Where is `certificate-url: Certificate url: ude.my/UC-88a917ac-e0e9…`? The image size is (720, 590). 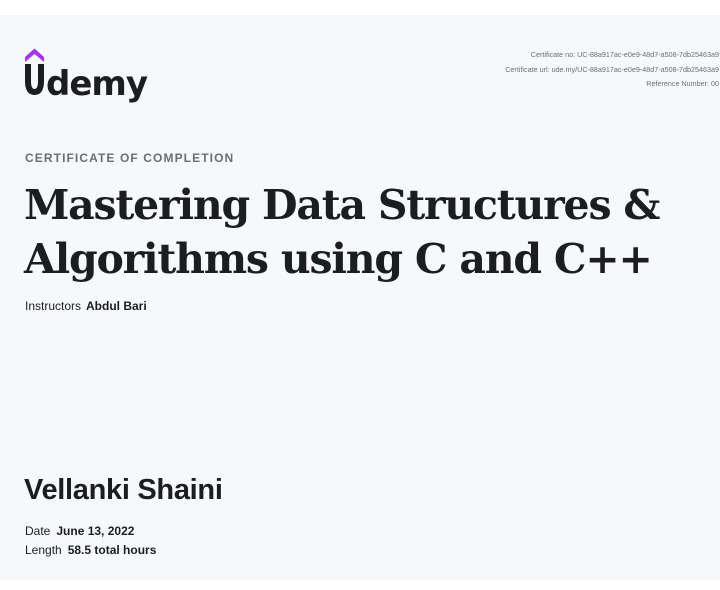 certificate-url: Certificate url: ude.my/UC-88a917ac-e0e9… is located at coordinates (612, 69).